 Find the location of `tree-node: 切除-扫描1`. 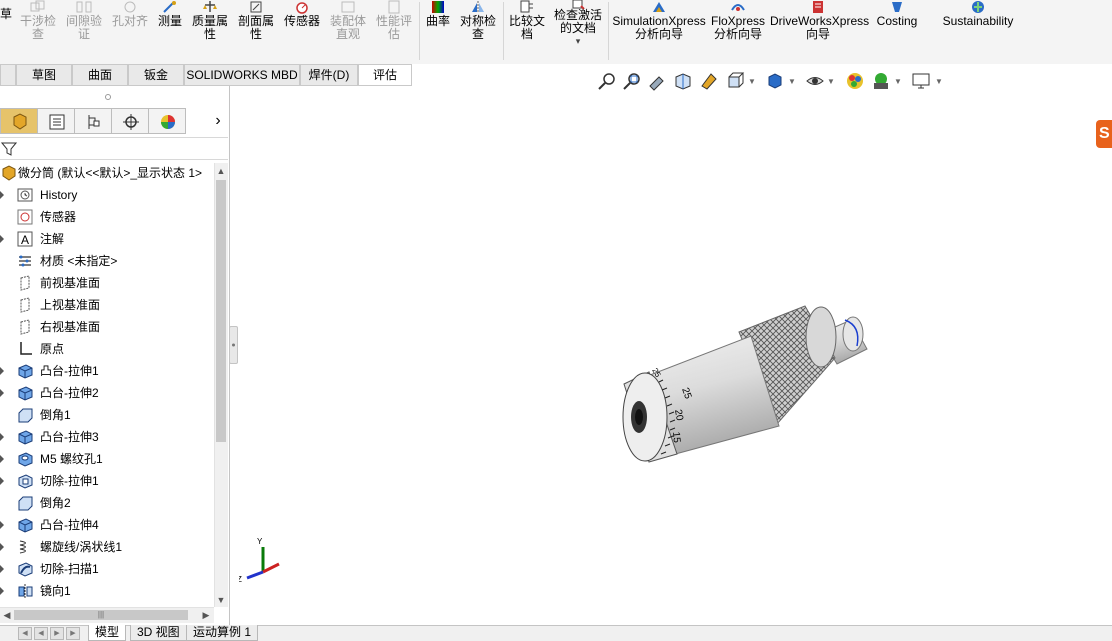

tree-node: 切除-扫描1 is located at coordinates (106, 569).